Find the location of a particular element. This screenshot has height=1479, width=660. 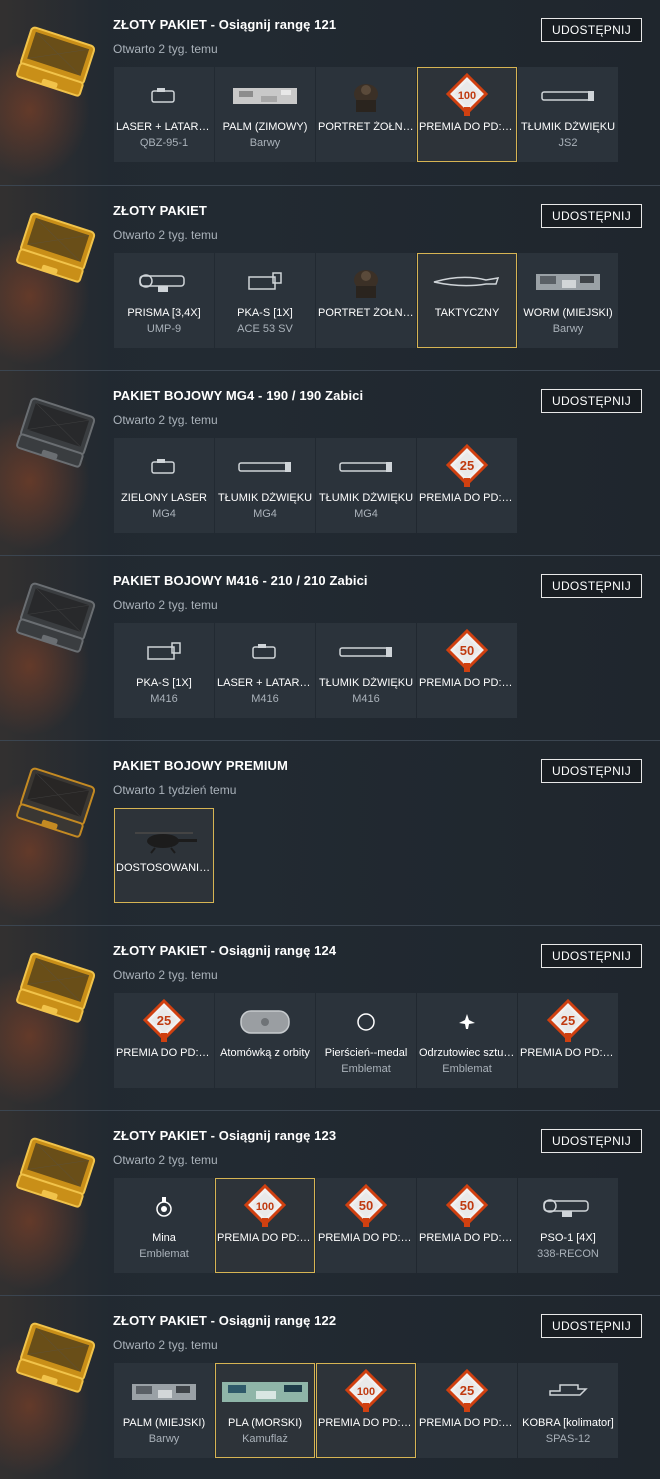

reward-category: SPAS-12 is located at coordinates (568, 1439).